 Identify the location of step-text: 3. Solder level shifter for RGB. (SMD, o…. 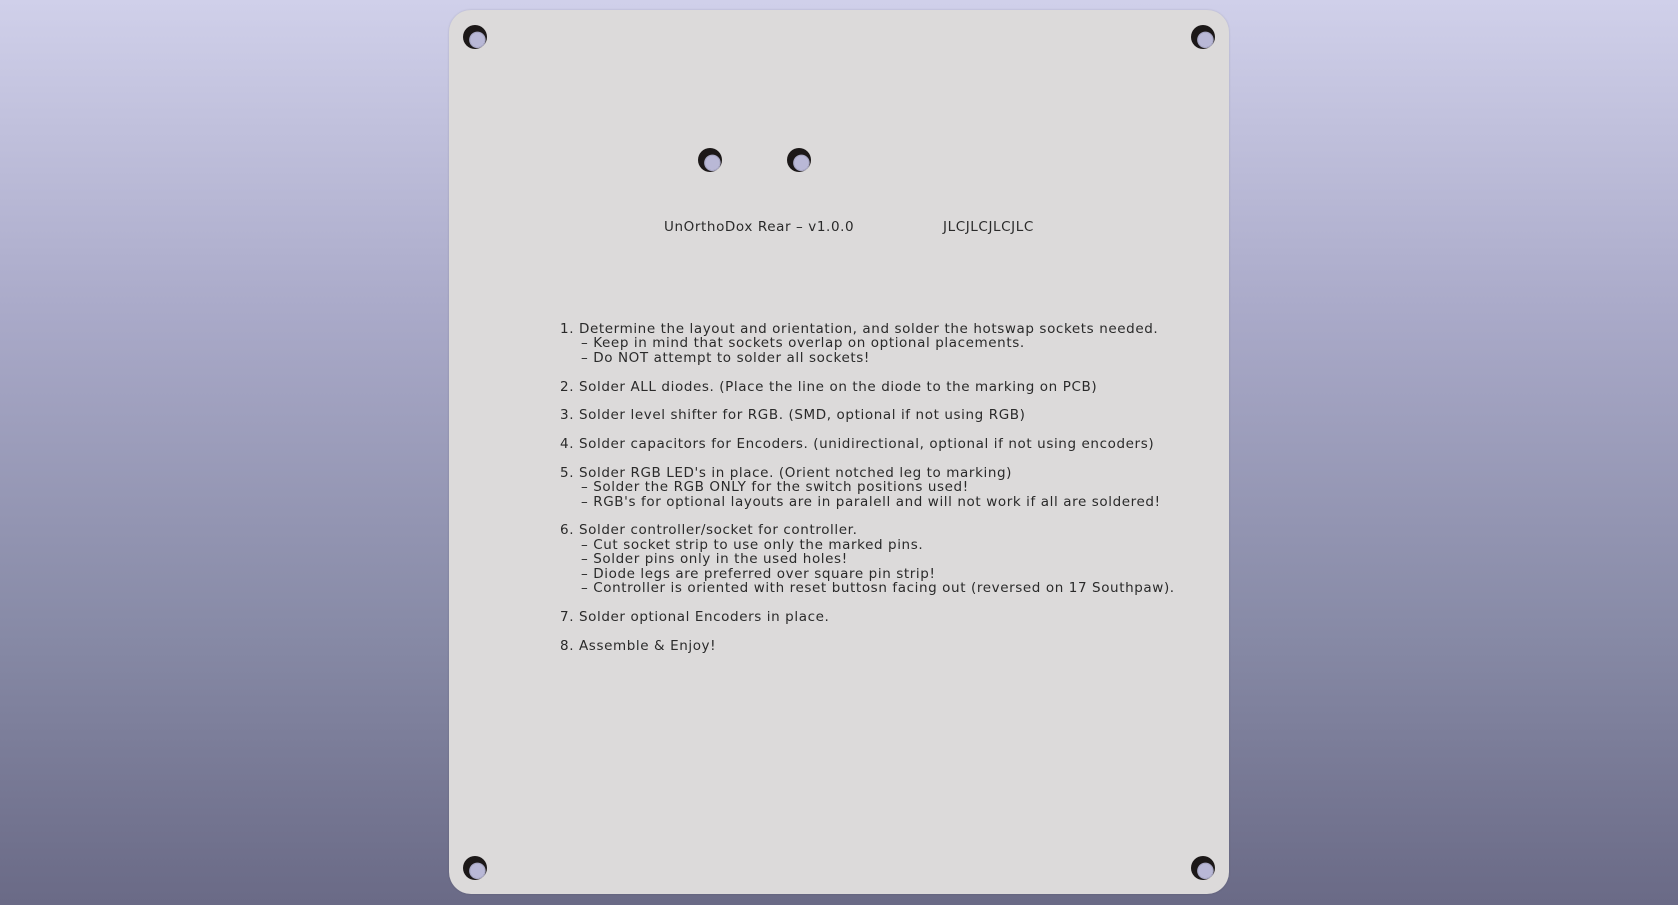
(793, 415).